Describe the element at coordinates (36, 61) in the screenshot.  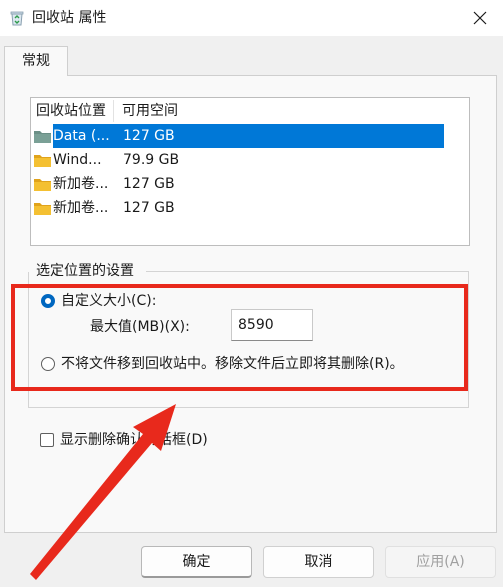
I see `tab-general: 常规` at that location.